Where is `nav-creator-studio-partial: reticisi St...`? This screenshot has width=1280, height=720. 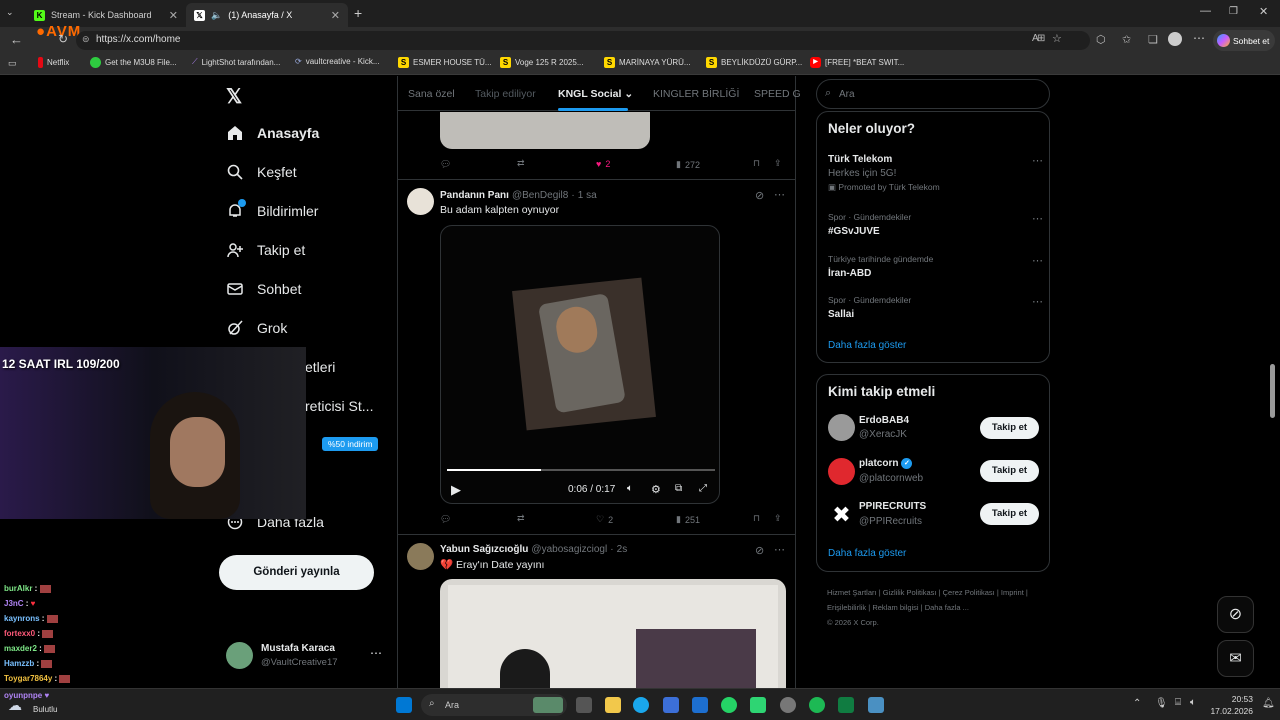 nav-creator-studio-partial: reticisi St... is located at coordinates (339, 406).